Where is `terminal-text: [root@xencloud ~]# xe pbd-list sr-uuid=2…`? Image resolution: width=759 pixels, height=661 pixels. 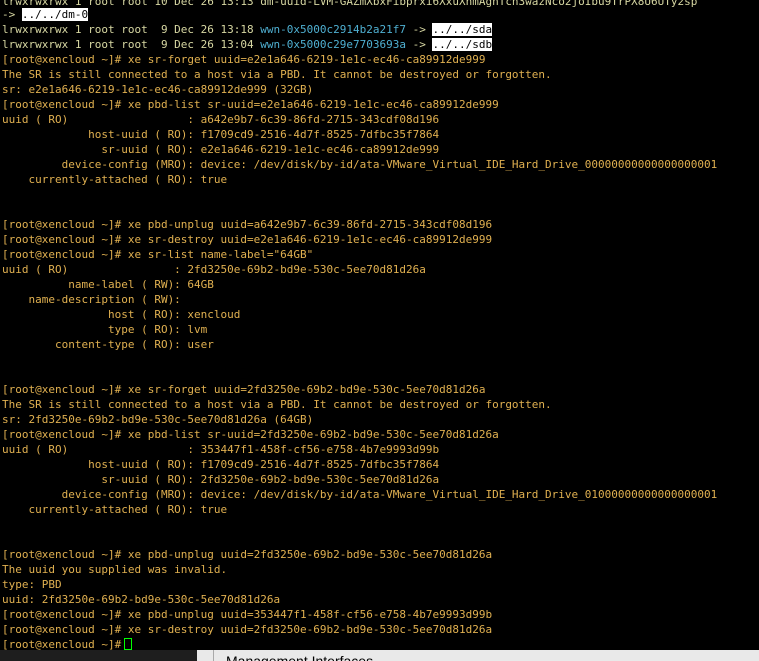 terminal-text: [root@xencloud ~]# xe pbd-list sr-uuid=2… is located at coordinates (250, 434).